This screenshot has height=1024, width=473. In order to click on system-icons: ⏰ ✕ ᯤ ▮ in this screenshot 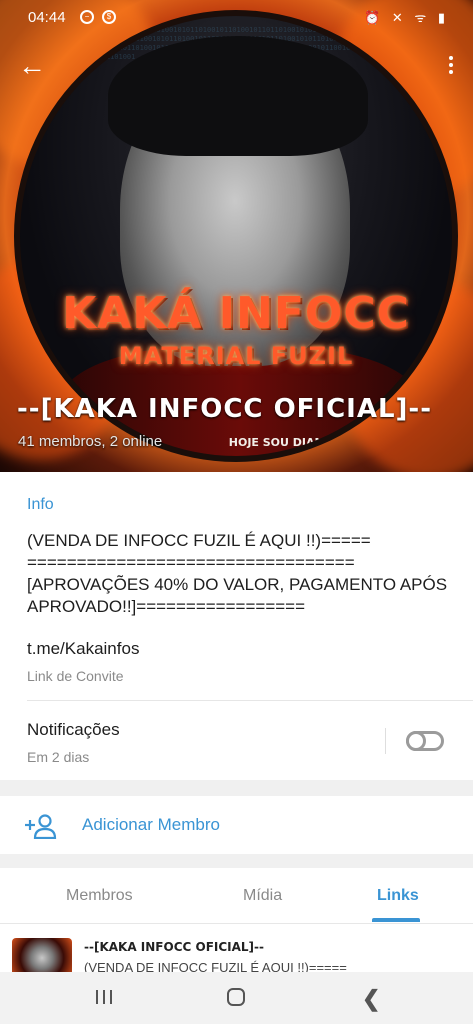, I will do `click(406, 17)`.